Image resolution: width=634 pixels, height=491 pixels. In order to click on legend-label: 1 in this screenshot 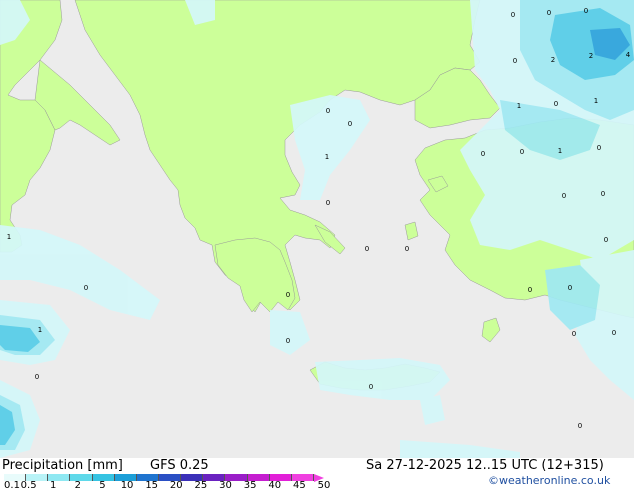, I will do `click(53, 485)`.